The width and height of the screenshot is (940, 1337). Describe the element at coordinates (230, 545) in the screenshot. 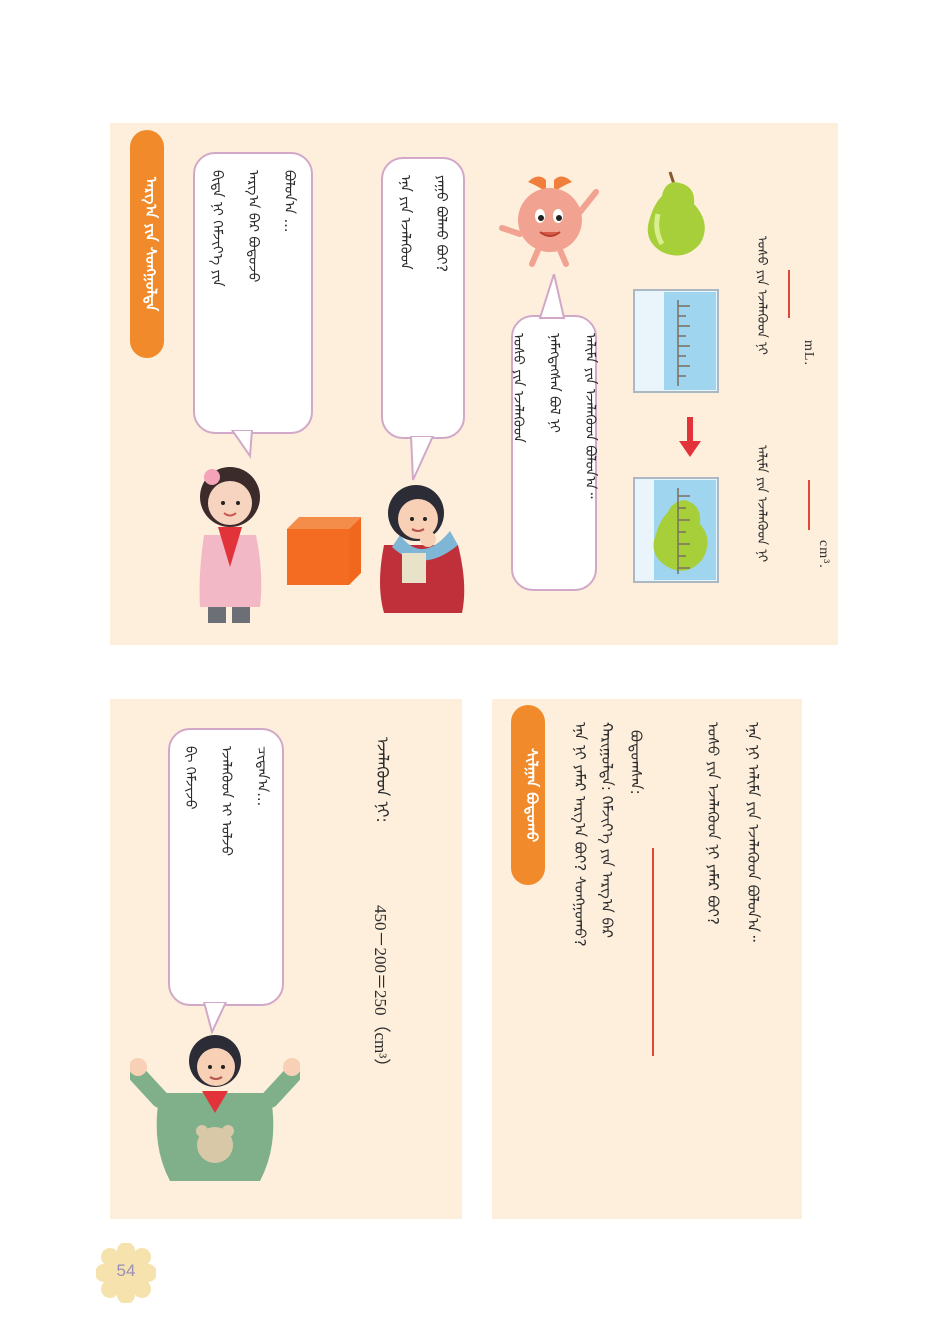

I see `girl-illustration` at that location.